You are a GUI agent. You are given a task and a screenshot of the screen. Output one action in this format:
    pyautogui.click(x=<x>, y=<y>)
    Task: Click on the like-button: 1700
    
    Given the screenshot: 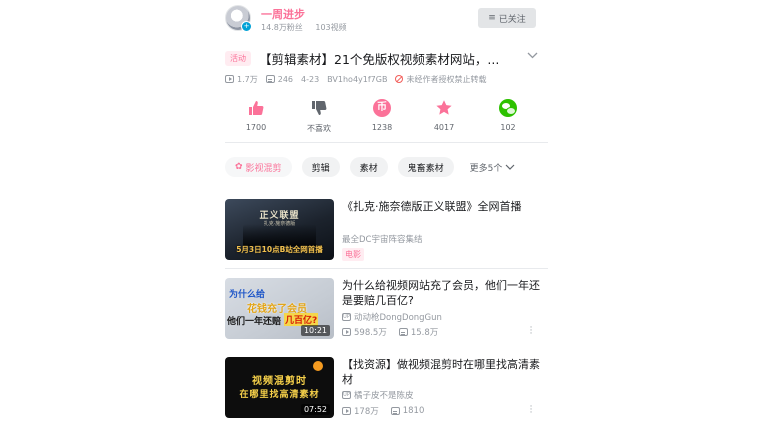 What is the action you would take?
    pyautogui.click(x=256, y=113)
    